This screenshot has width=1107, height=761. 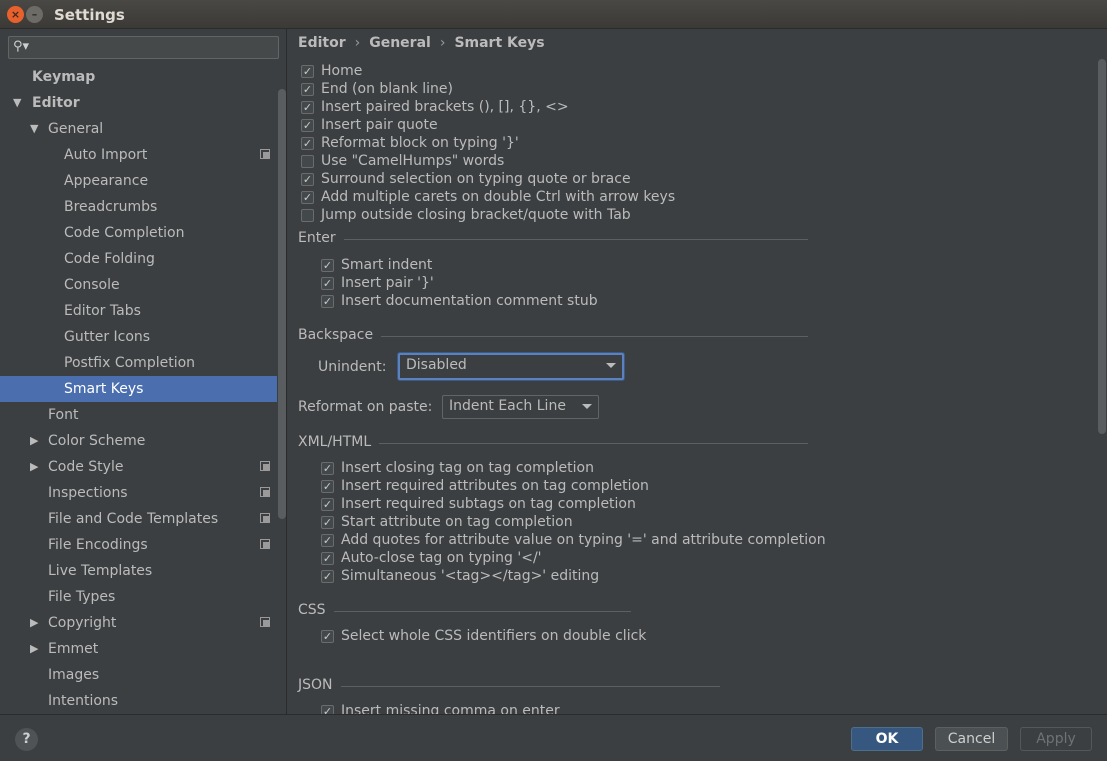 I want to click on checkbox-label: Auto-close tag on typing '</', so click(x=441, y=558).